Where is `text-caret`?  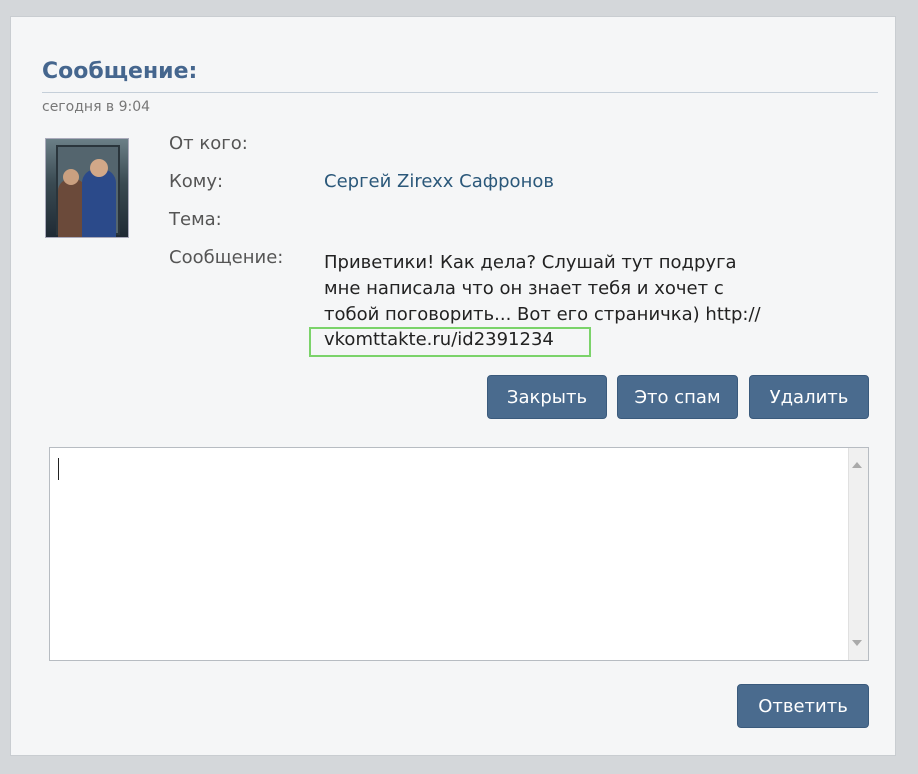 text-caret is located at coordinates (58, 469).